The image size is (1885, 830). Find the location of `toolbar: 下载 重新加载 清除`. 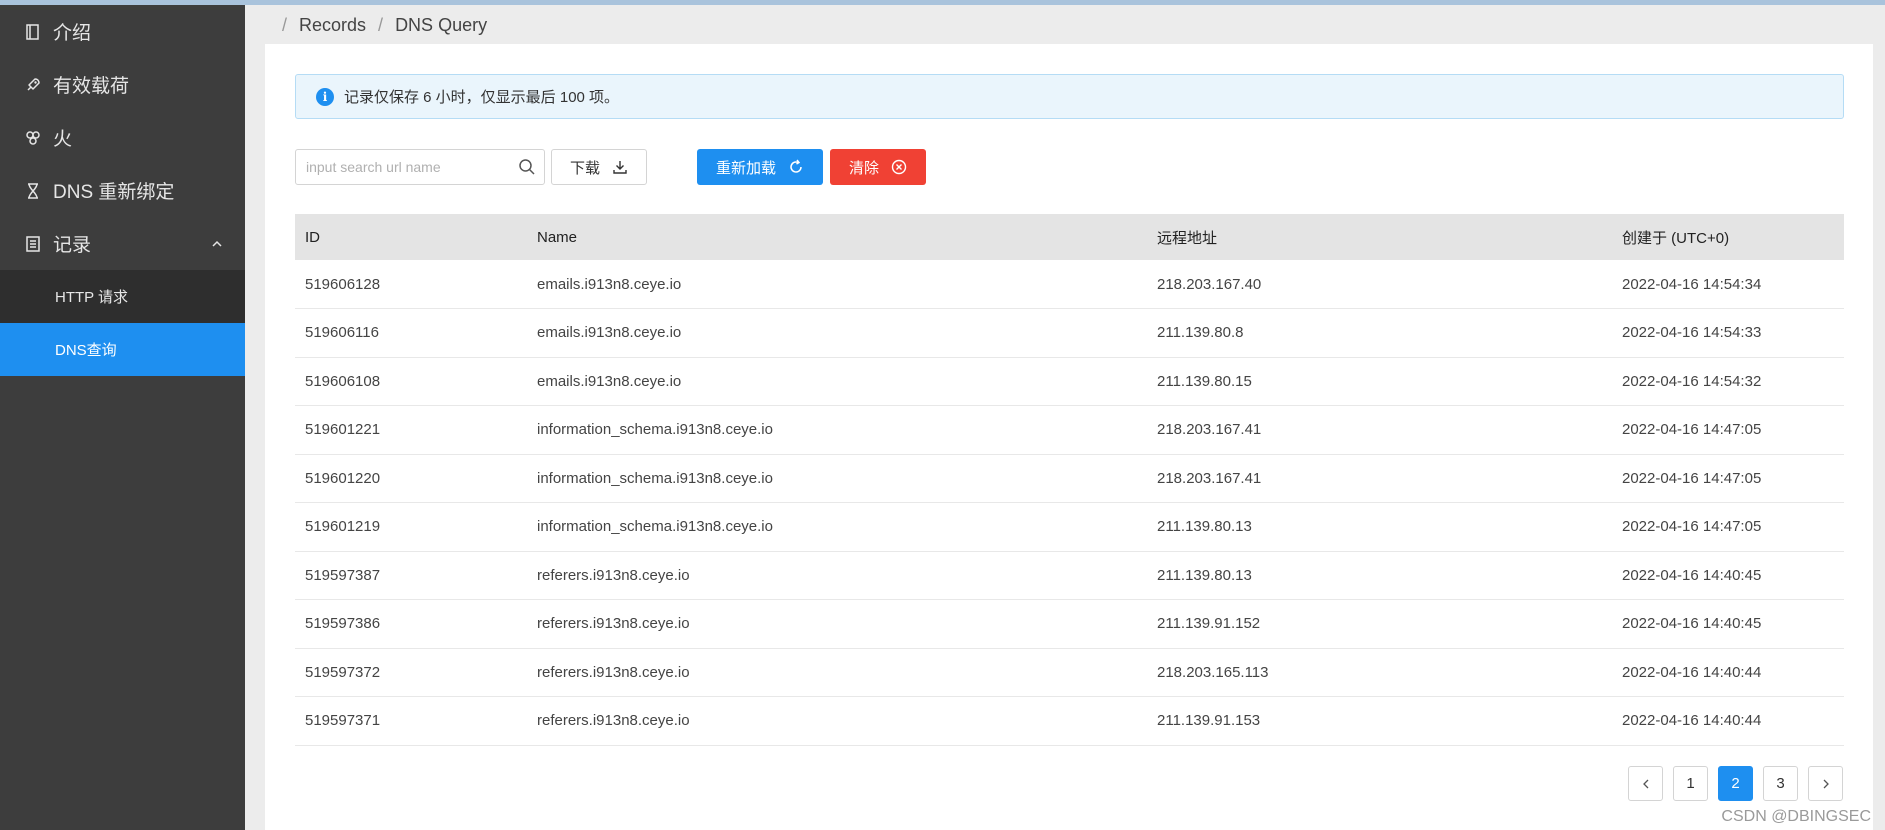

toolbar: 下载 重新加载 清除 is located at coordinates (645, 167).